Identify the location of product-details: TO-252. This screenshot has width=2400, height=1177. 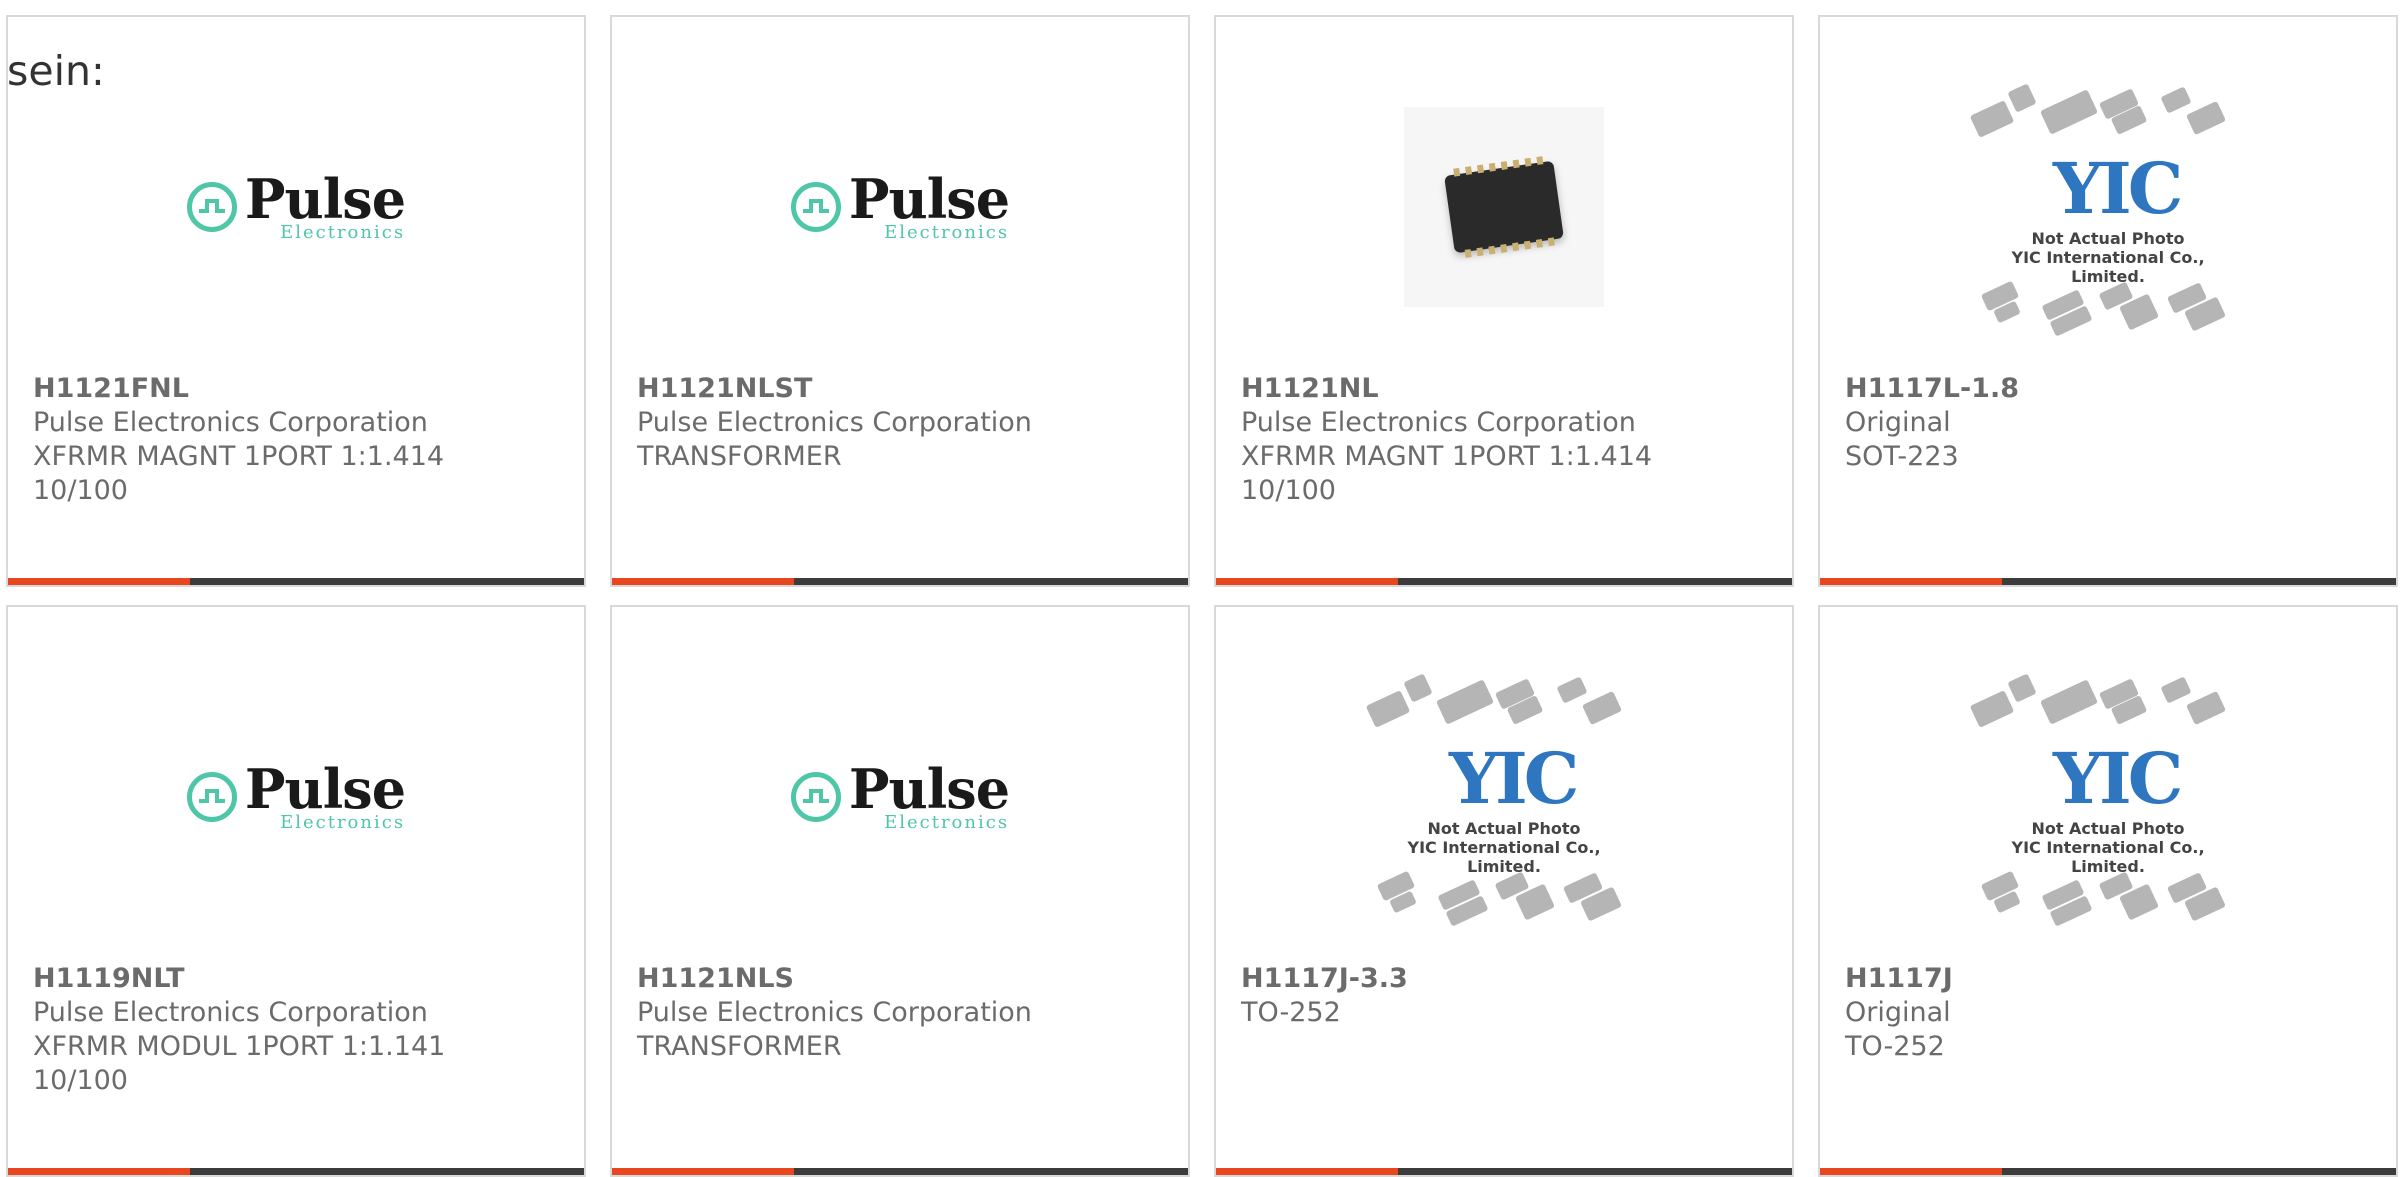
(1291, 1013).